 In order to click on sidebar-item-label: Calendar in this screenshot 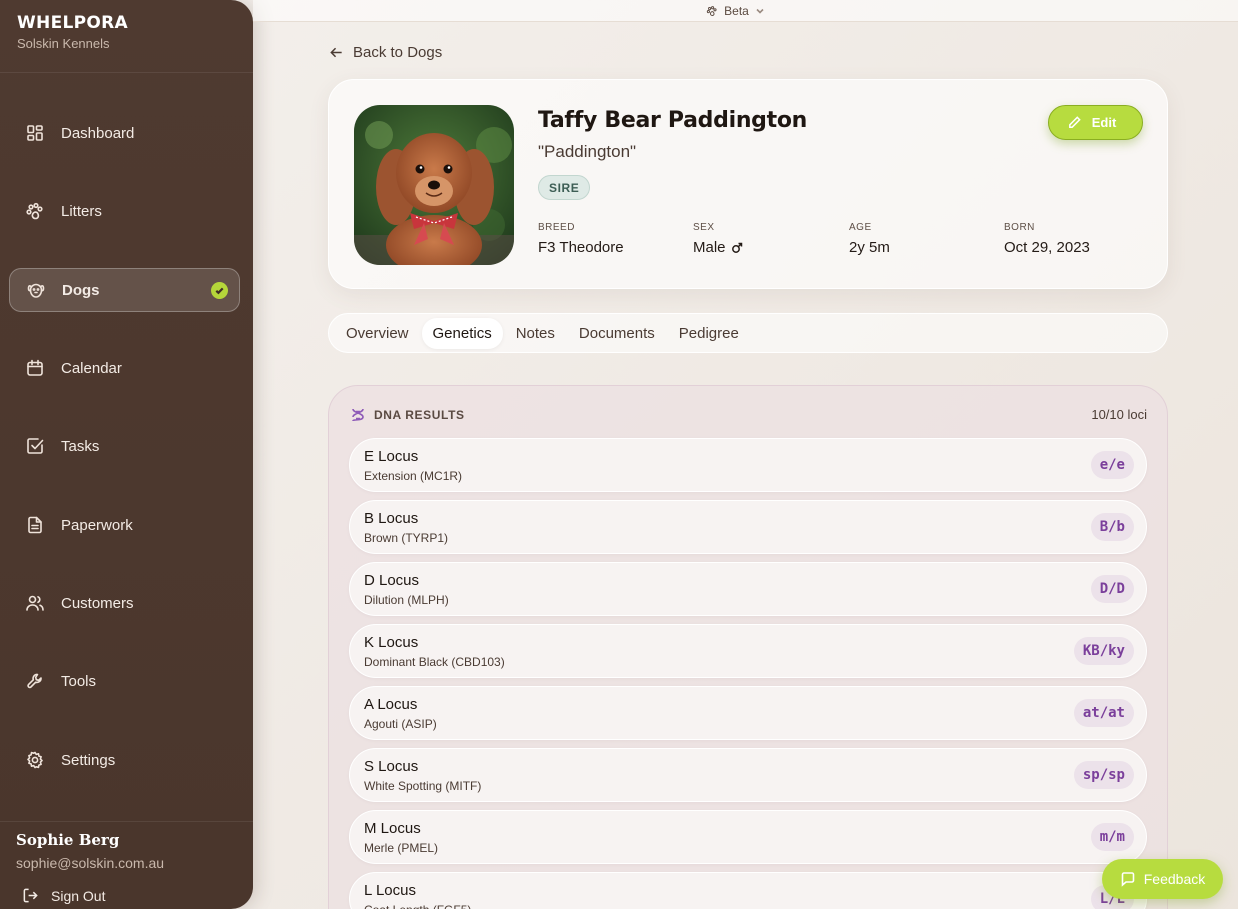, I will do `click(91, 368)`.